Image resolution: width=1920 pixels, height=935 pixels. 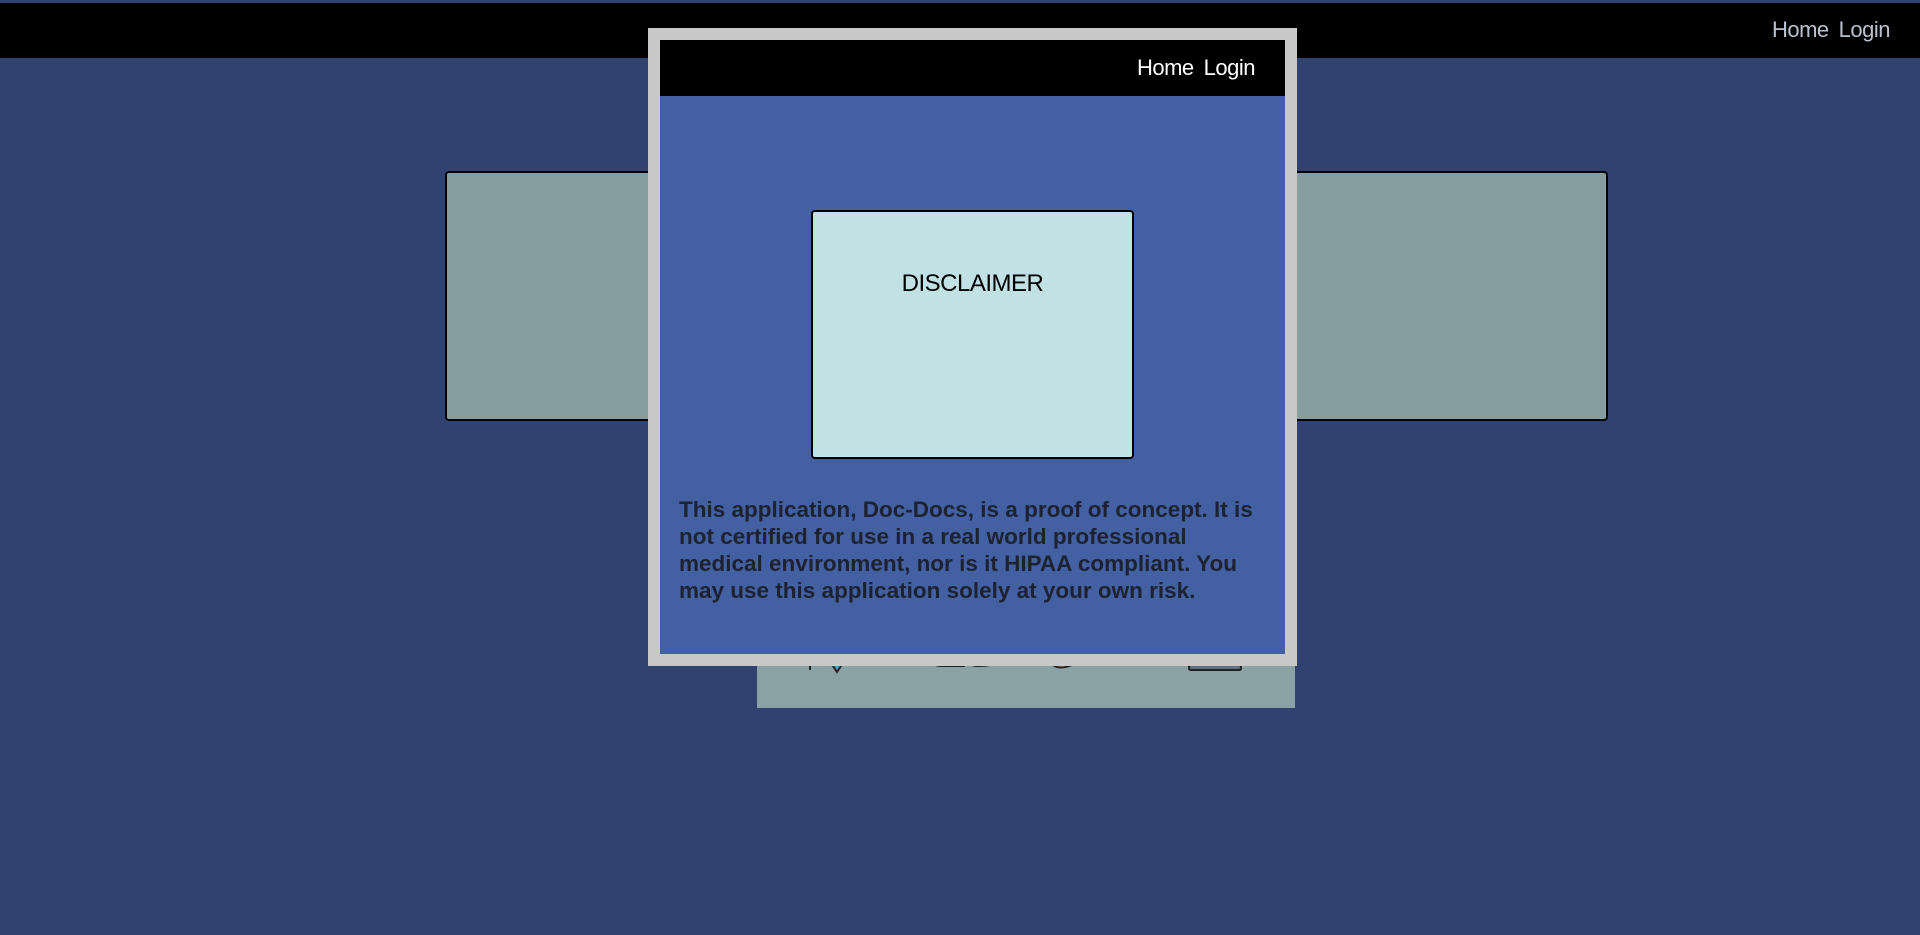 I want to click on disclaimer-title: DISCLAIMER, so click(x=972, y=283).